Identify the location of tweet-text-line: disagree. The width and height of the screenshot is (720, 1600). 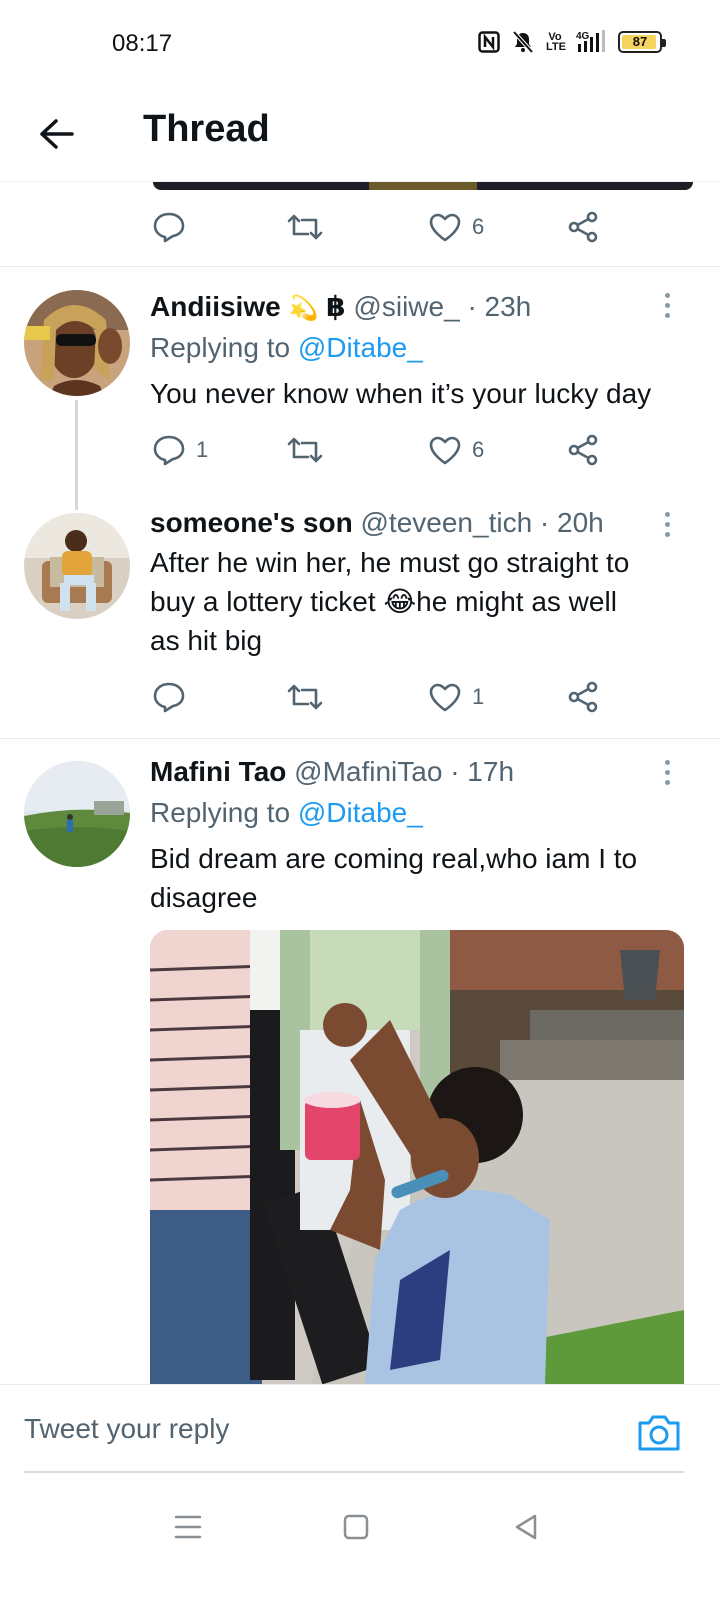
(204, 897).